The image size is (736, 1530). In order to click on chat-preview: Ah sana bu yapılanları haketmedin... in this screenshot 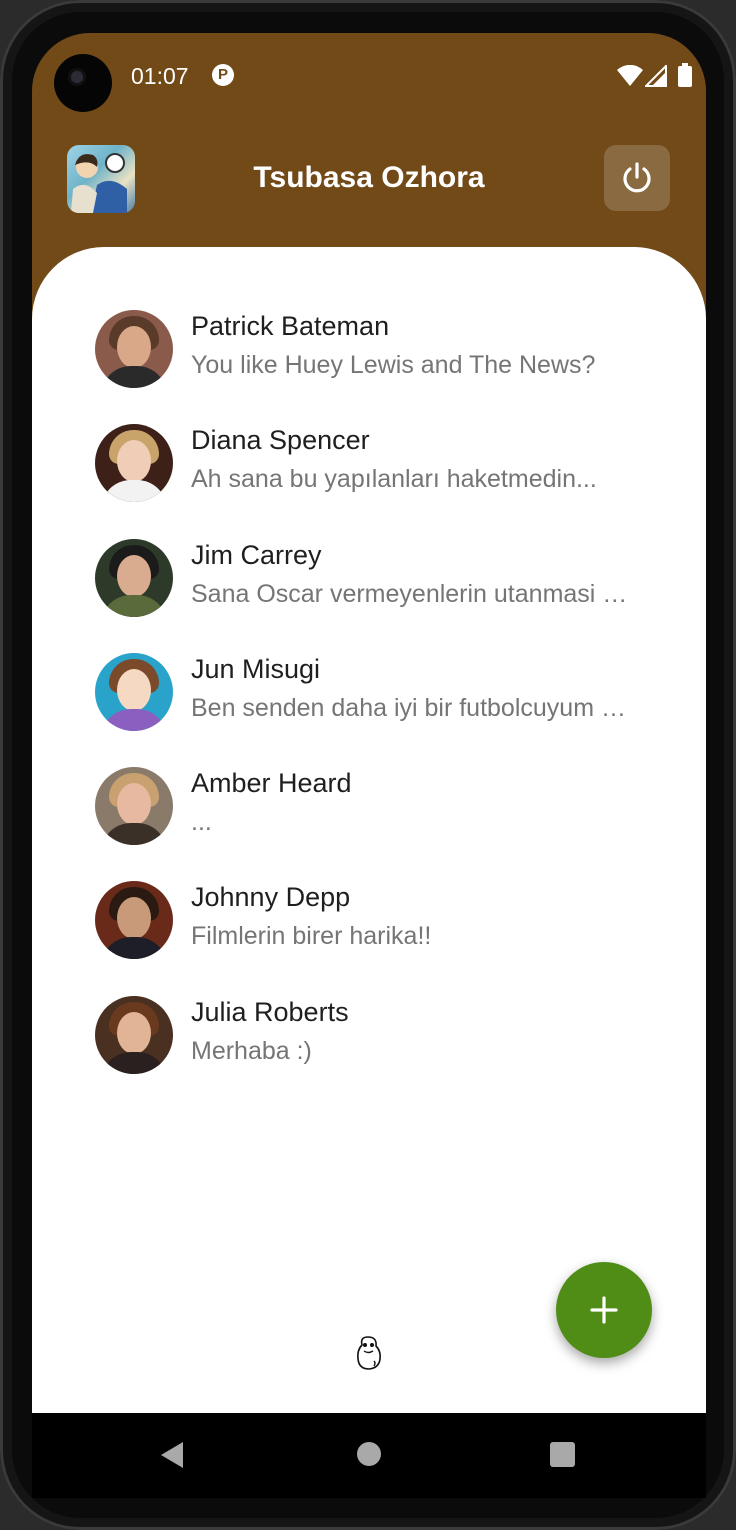, I will do `click(394, 479)`.